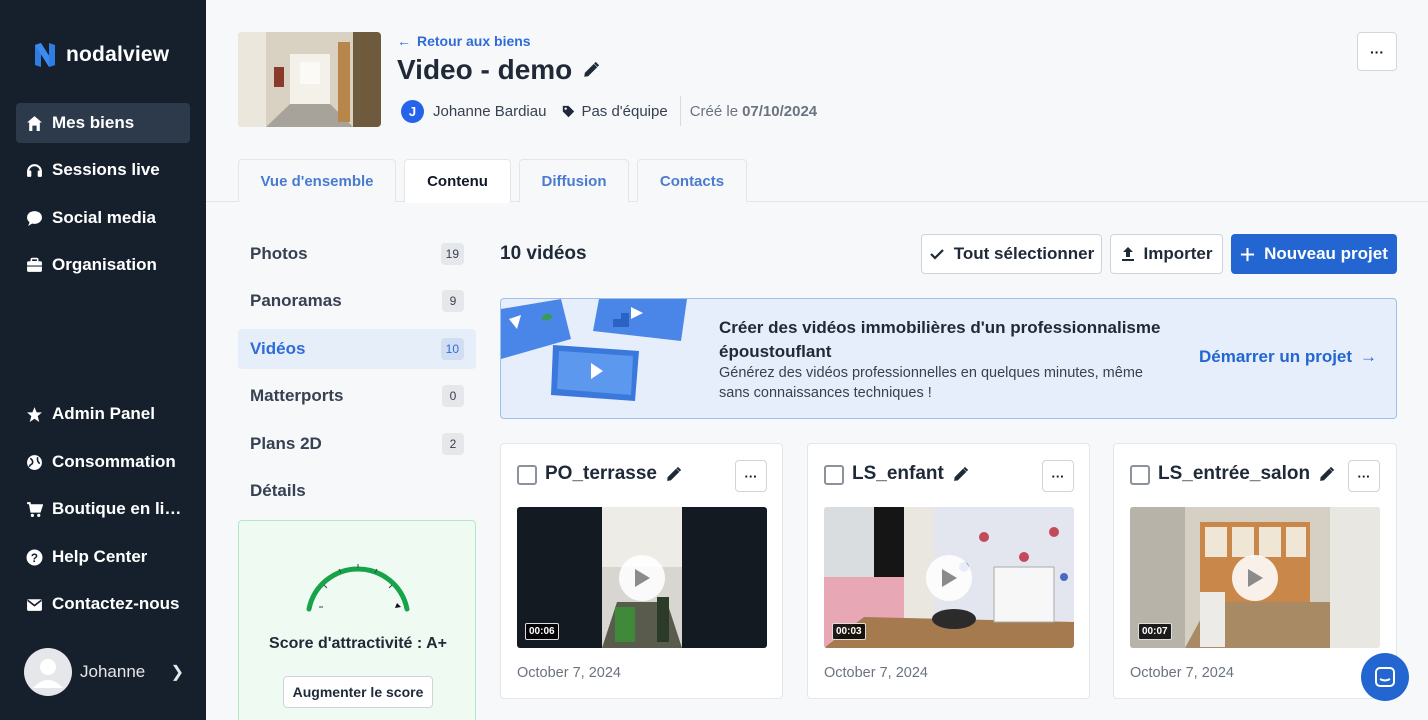 The width and height of the screenshot is (1428, 720). I want to click on team-label: Pas d'équipe, so click(624, 111).